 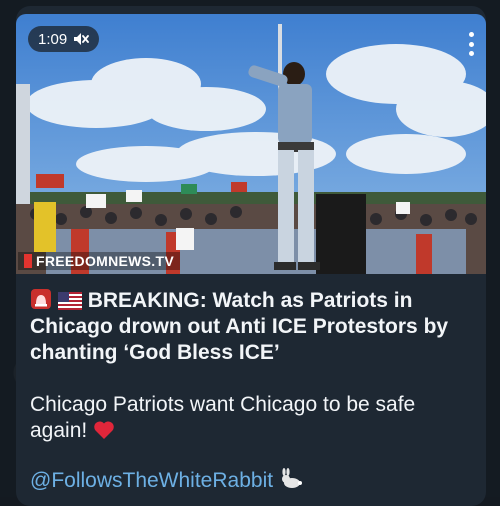 I want to click on red-heart-icon, so click(x=104, y=430).